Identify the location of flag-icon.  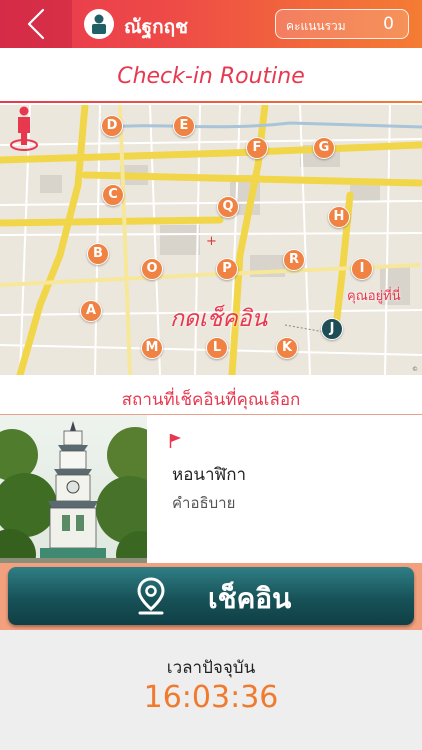
(175, 441).